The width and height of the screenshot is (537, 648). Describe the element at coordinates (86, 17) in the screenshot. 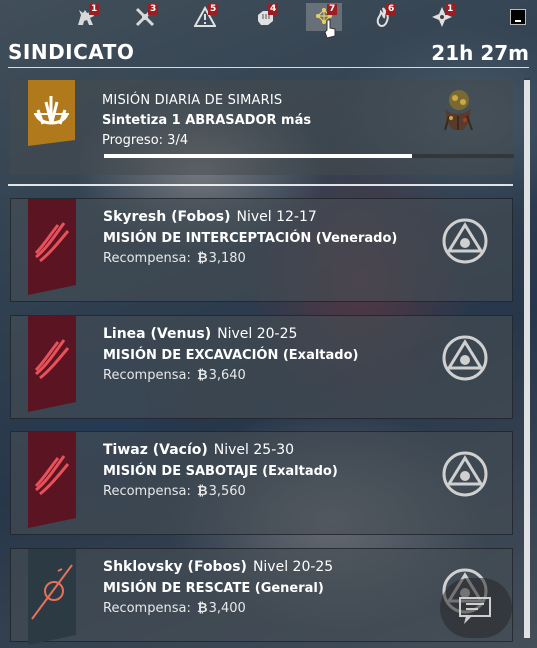

I see `tab-wolf: 1` at that location.